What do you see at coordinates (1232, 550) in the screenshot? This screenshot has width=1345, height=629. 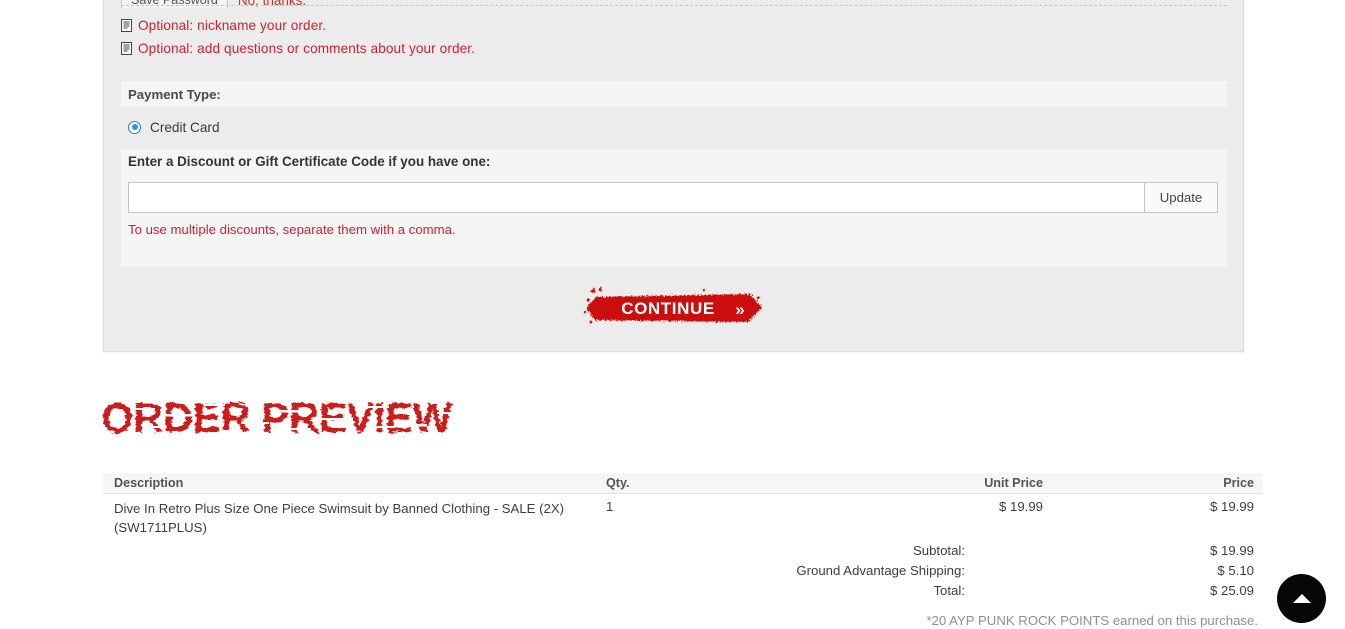 I see `subtotal-value: $ 19.99` at bounding box center [1232, 550].